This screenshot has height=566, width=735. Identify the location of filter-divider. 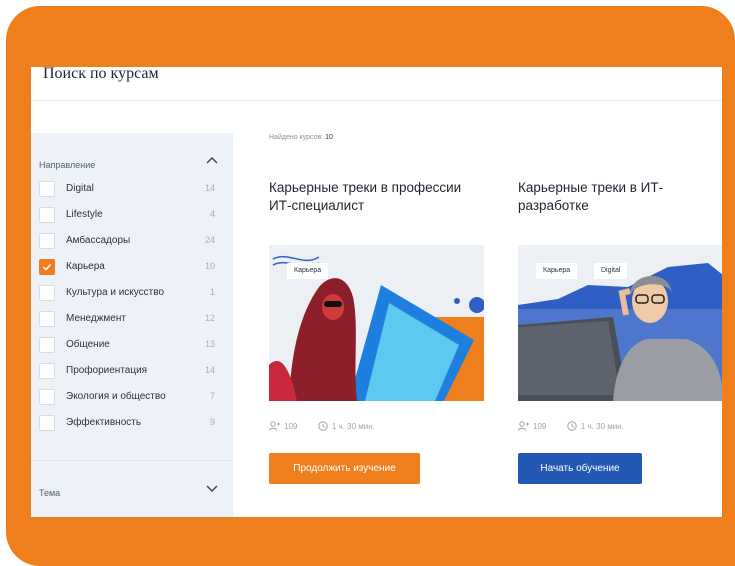
(132, 460).